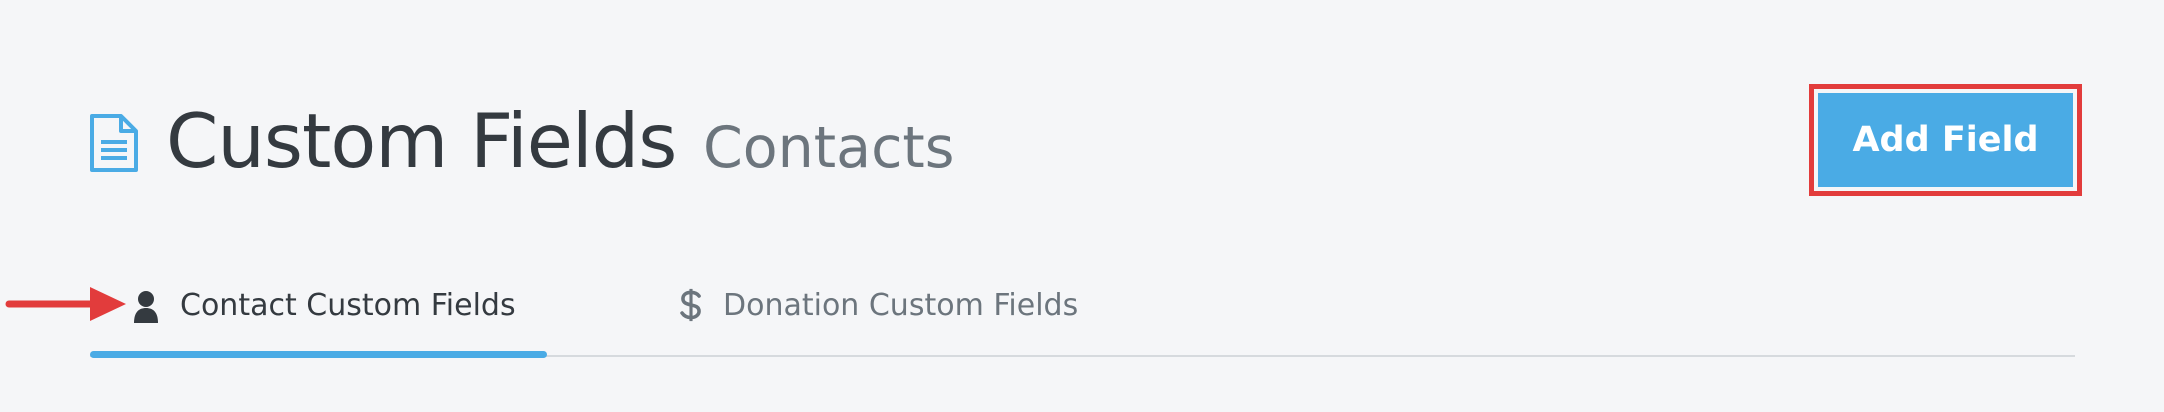  What do you see at coordinates (901, 305) in the screenshot?
I see `tab-label: Donation Custom Fields` at bounding box center [901, 305].